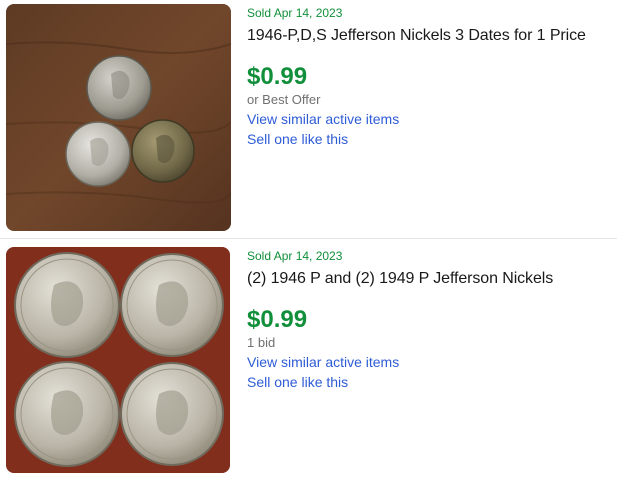 The height and width of the screenshot is (485, 617). I want to click on bid-count: 1 bid, so click(261, 342).